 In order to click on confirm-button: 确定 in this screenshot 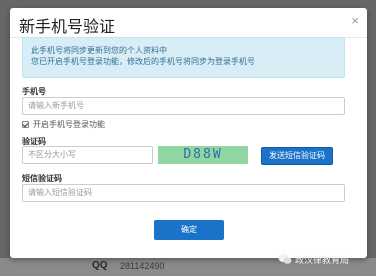, I will do `click(189, 230)`.